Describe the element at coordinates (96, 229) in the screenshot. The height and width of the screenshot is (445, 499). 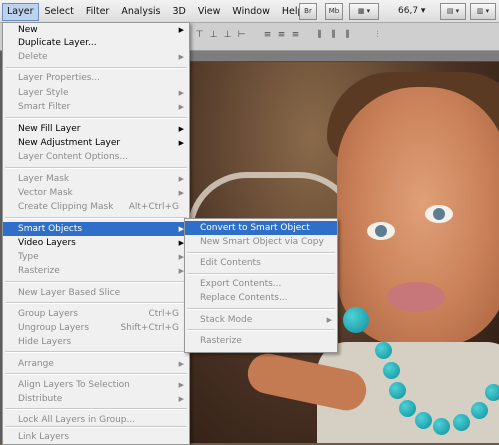
I see `menu-item-smart-objects: Smart Objects ▶` at that location.